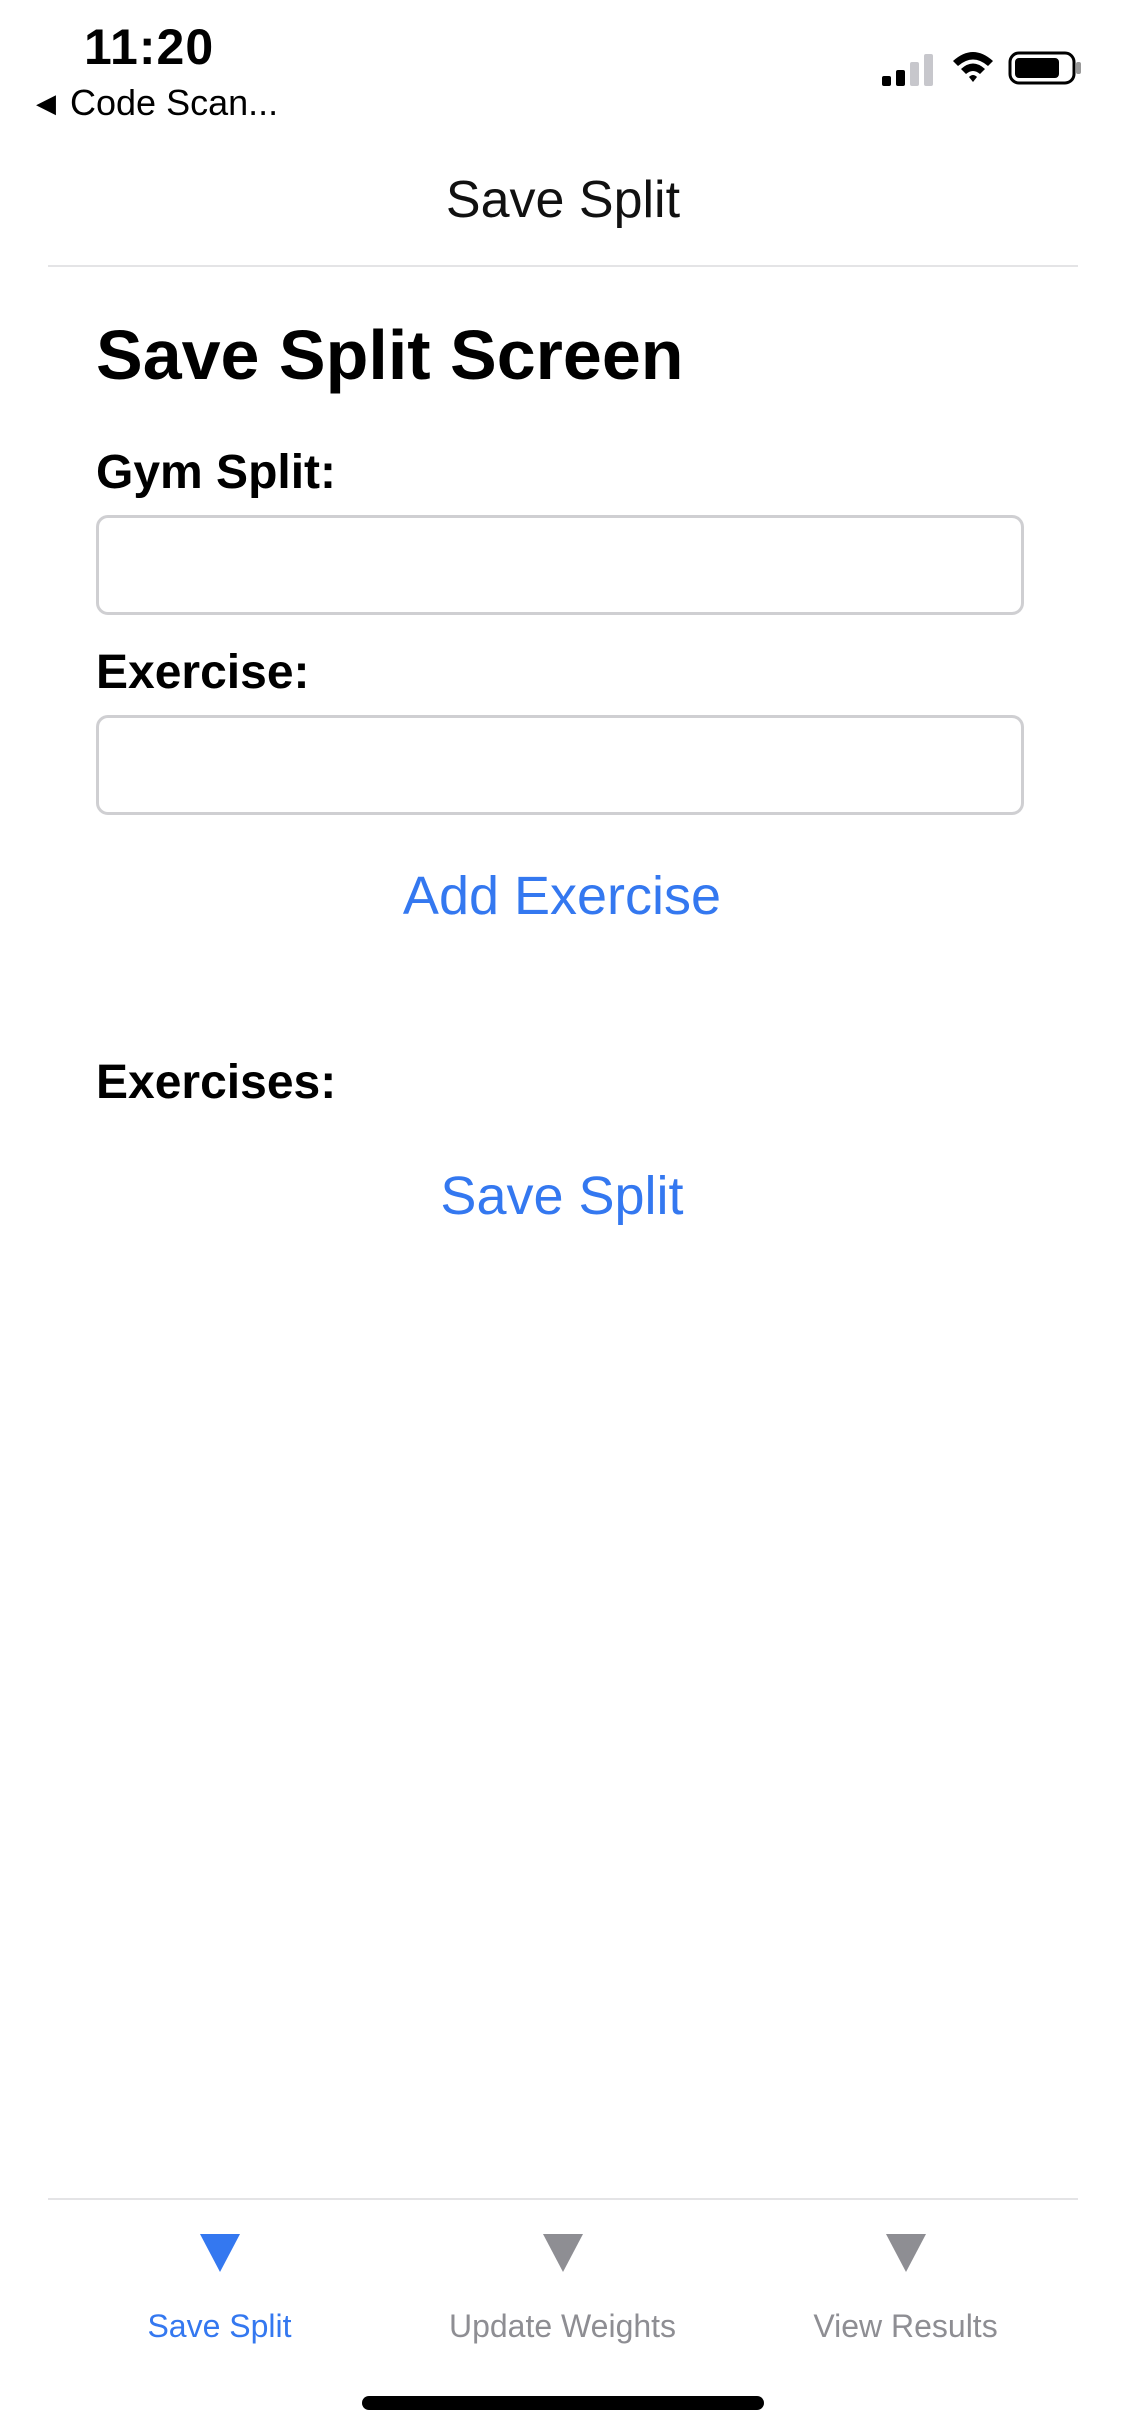  I want to click on save-split-button: Save Split, so click(562, 1196).